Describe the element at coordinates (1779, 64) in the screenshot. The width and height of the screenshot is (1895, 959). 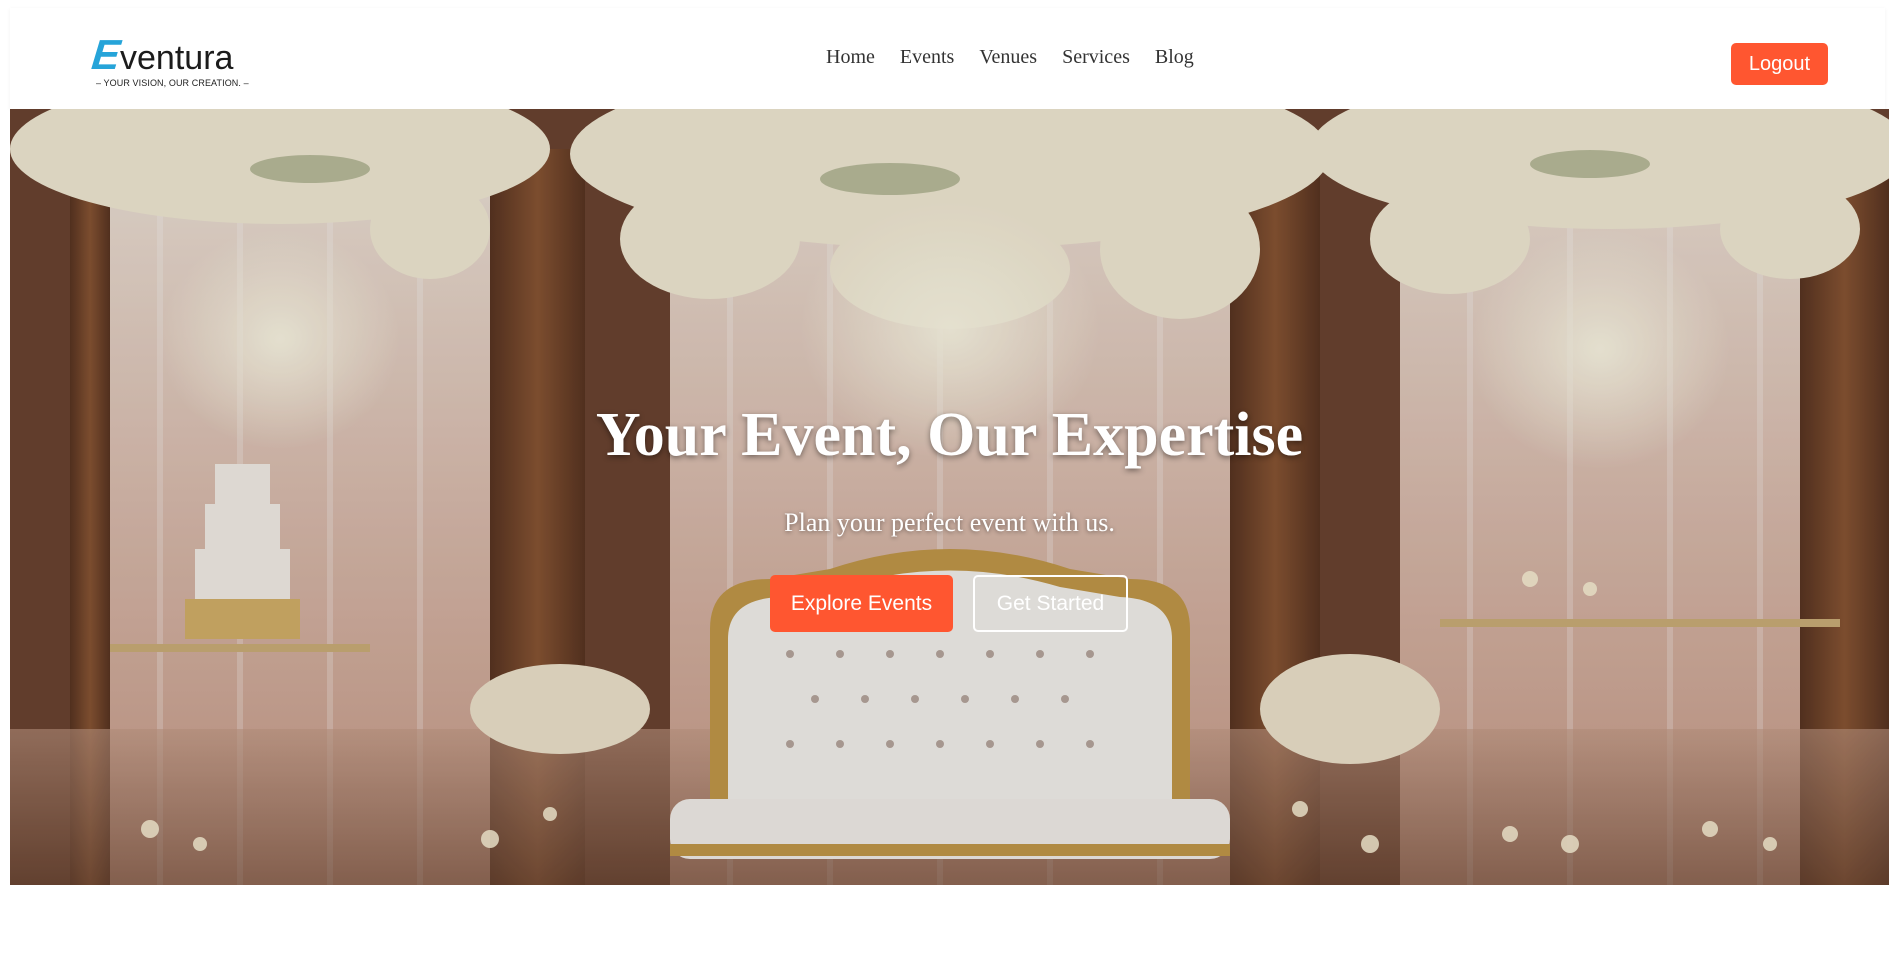
I see `logout-button: Logout` at that location.